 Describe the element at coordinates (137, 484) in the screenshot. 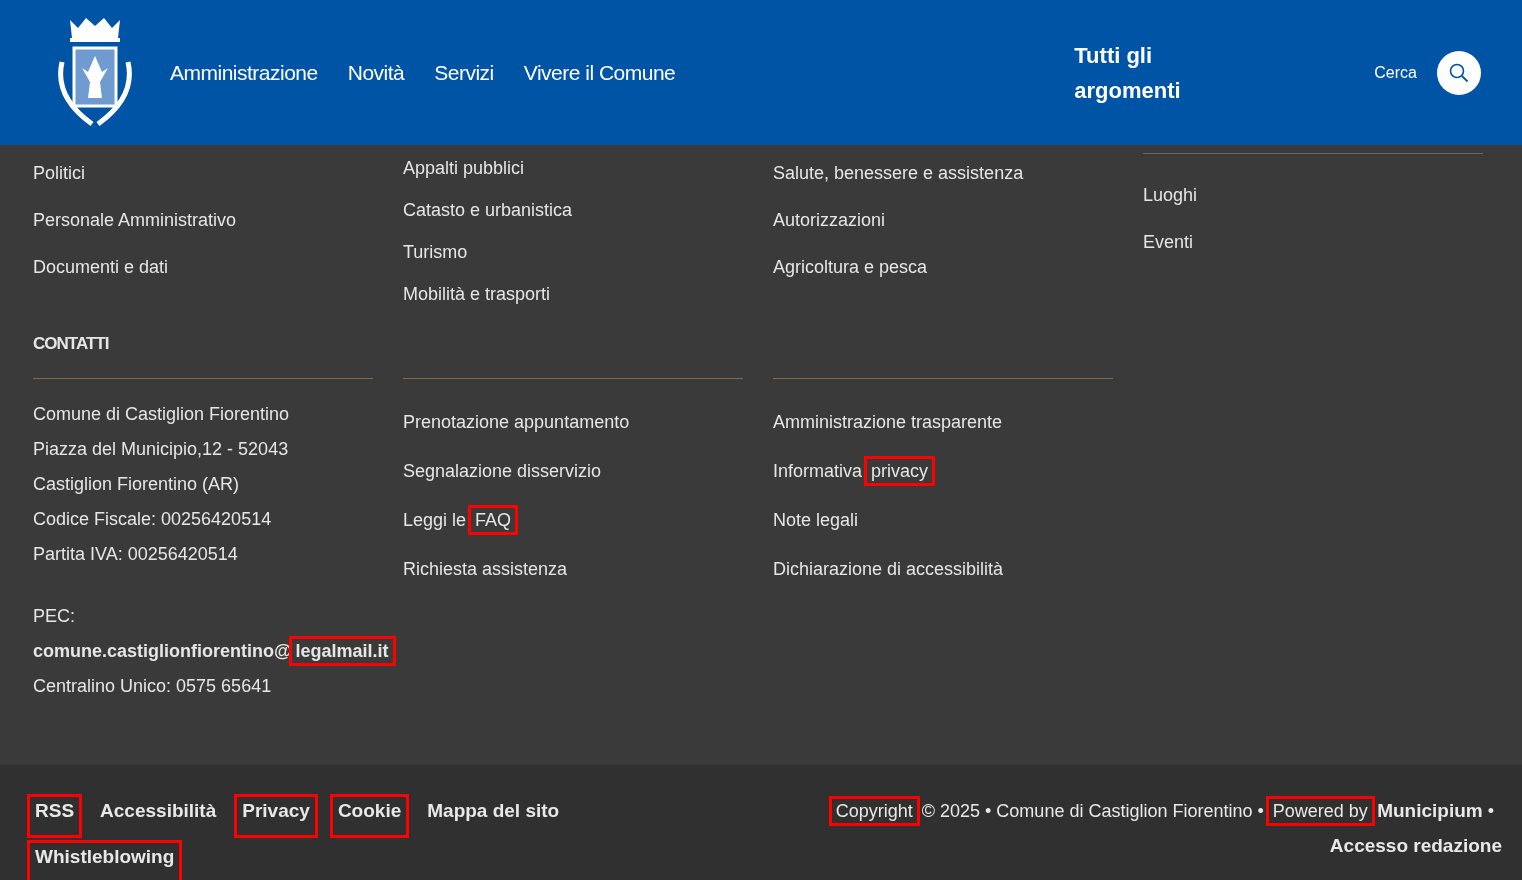

I see `contact-line: Castiglion Fiorentino (AR)` at that location.